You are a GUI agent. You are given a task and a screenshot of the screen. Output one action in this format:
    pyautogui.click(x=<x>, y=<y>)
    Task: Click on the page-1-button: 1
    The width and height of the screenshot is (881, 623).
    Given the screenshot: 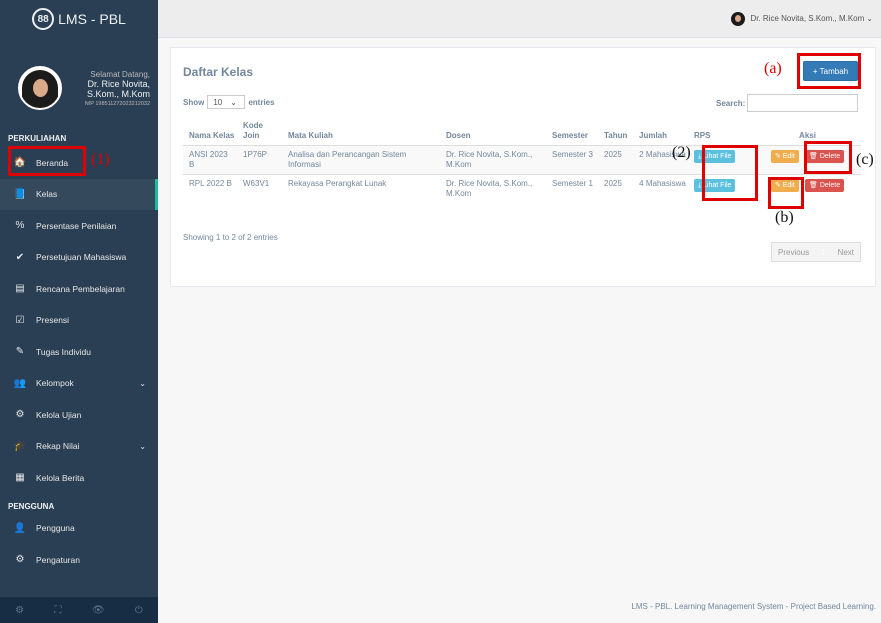 What is the action you would take?
    pyautogui.click(x=823, y=252)
    